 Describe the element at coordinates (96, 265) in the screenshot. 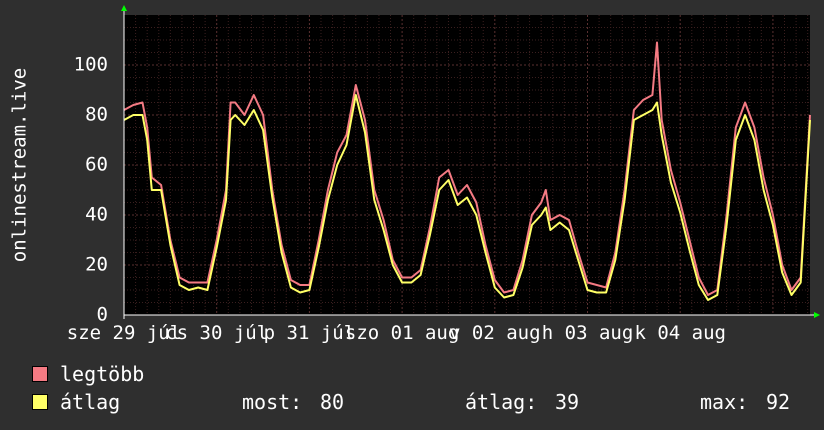

I see `y-tick-label: 20` at that location.